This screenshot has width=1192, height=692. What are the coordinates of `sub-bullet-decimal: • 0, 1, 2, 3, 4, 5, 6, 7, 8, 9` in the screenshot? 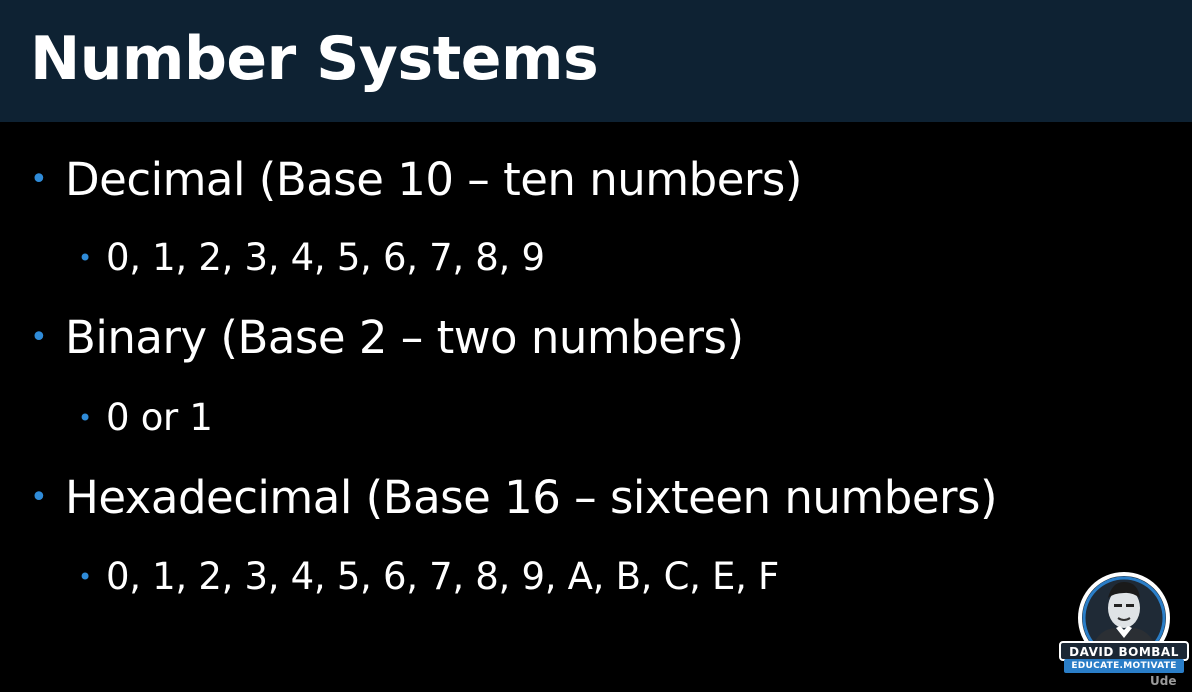 It's located at (311, 258).